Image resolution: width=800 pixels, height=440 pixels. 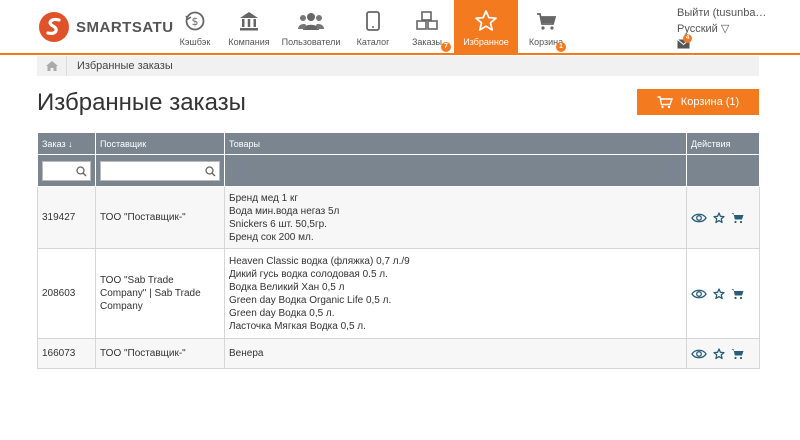 I want to click on nav-users: Пользователи, so click(x=311, y=27).